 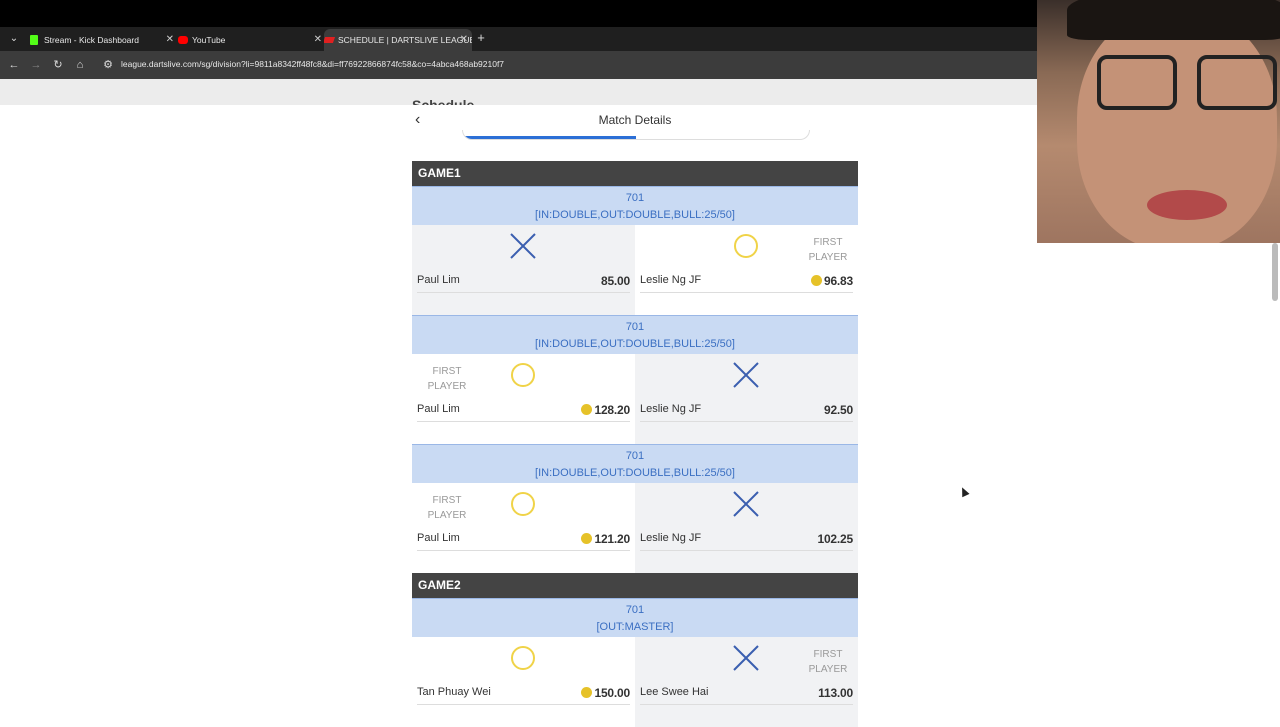 I want to click on dartslive-icon, so click(x=330, y=40).